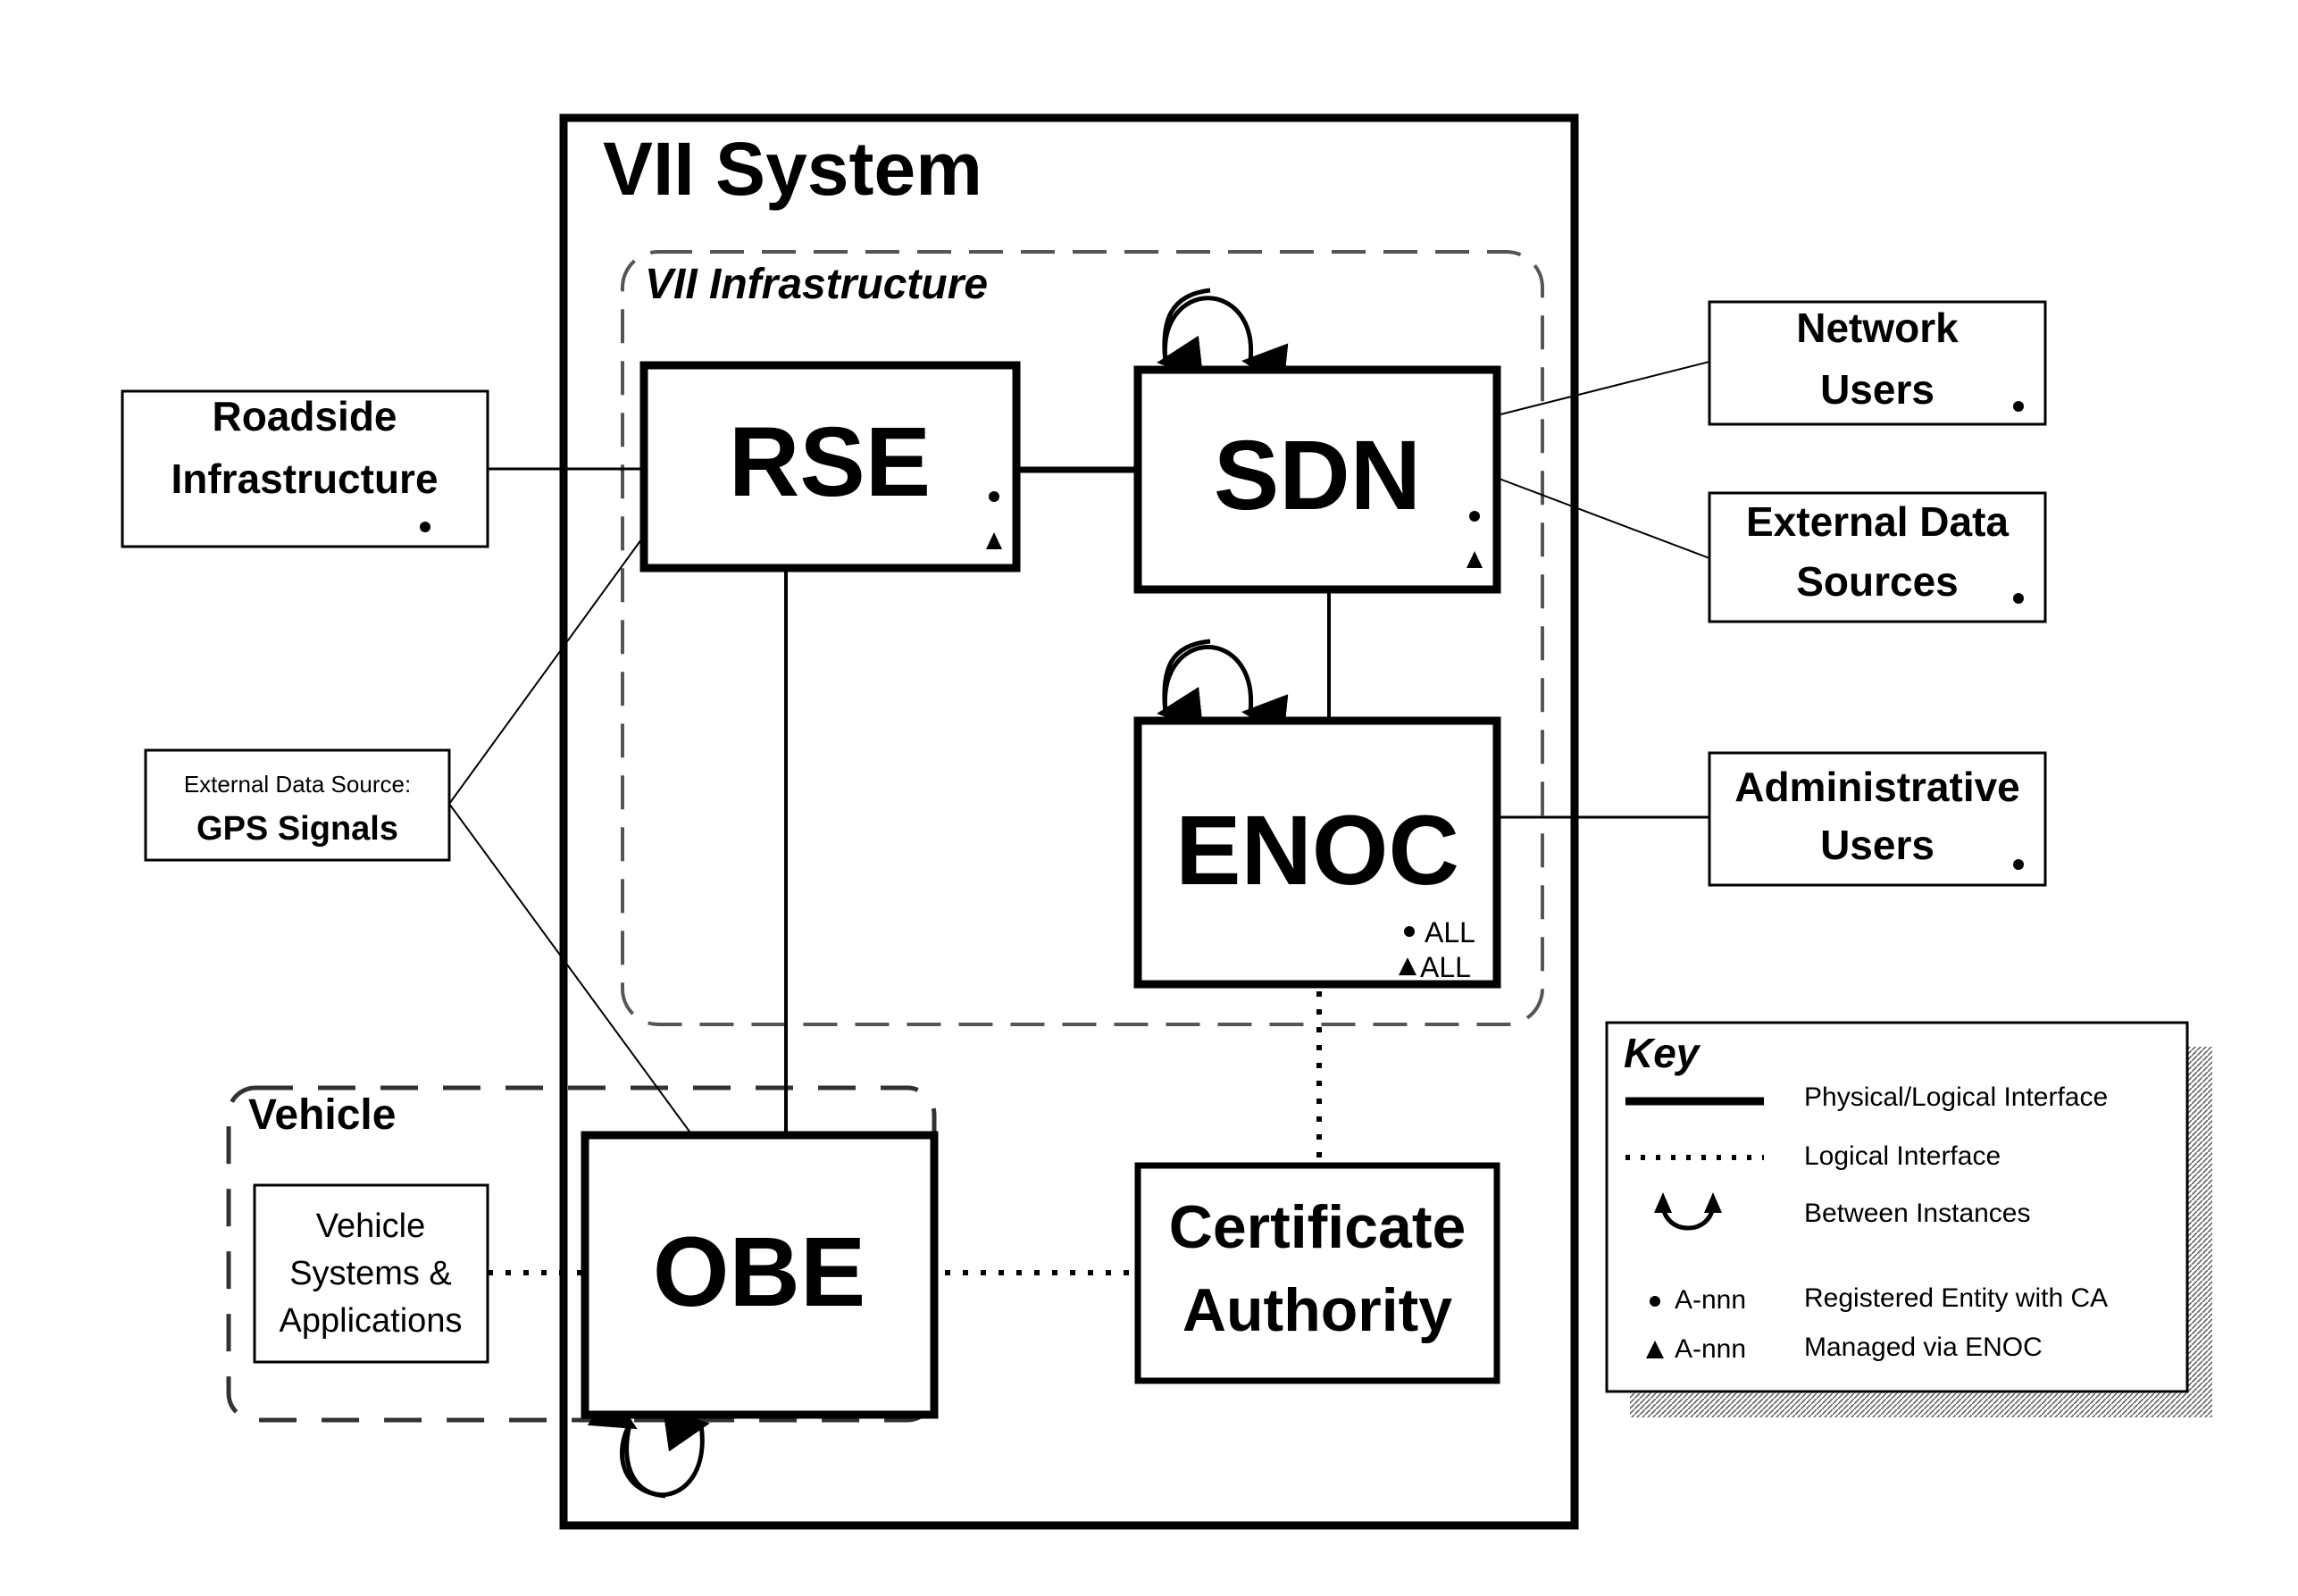 The width and height of the screenshot is (2298, 1596). What do you see at coordinates (1450, 932) in the screenshot?
I see `enoc-registered-all: ALL` at bounding box center [1450, 932].